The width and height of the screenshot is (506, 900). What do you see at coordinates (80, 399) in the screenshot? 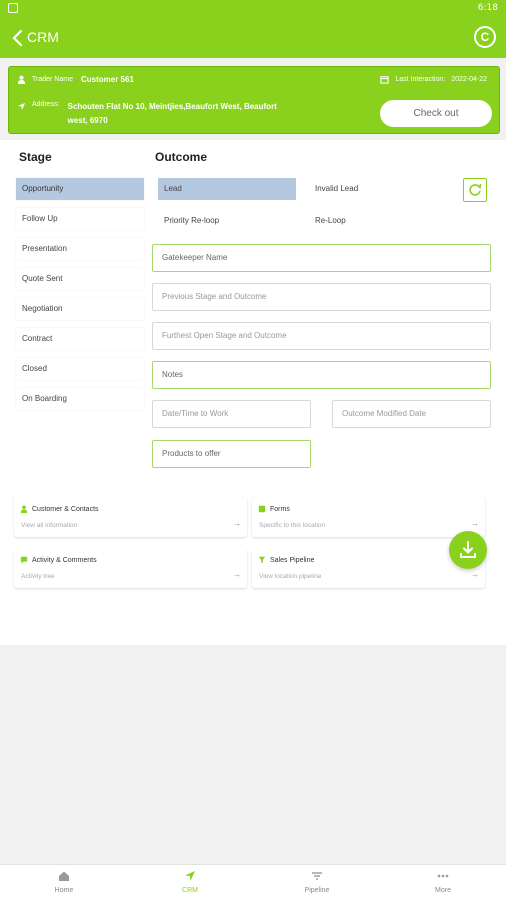
I see `stage-item-on-boarding: On Boarding` at bounding box center [80, 399].